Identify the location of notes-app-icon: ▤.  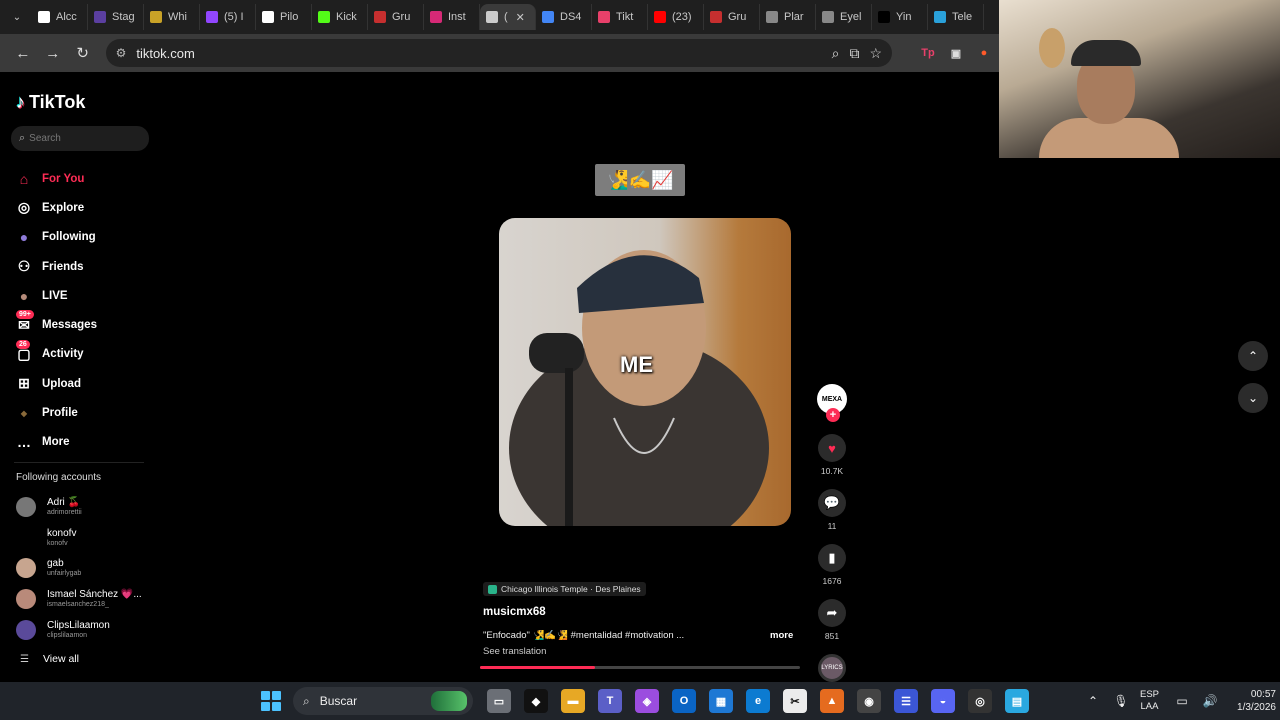
(1017, 701).